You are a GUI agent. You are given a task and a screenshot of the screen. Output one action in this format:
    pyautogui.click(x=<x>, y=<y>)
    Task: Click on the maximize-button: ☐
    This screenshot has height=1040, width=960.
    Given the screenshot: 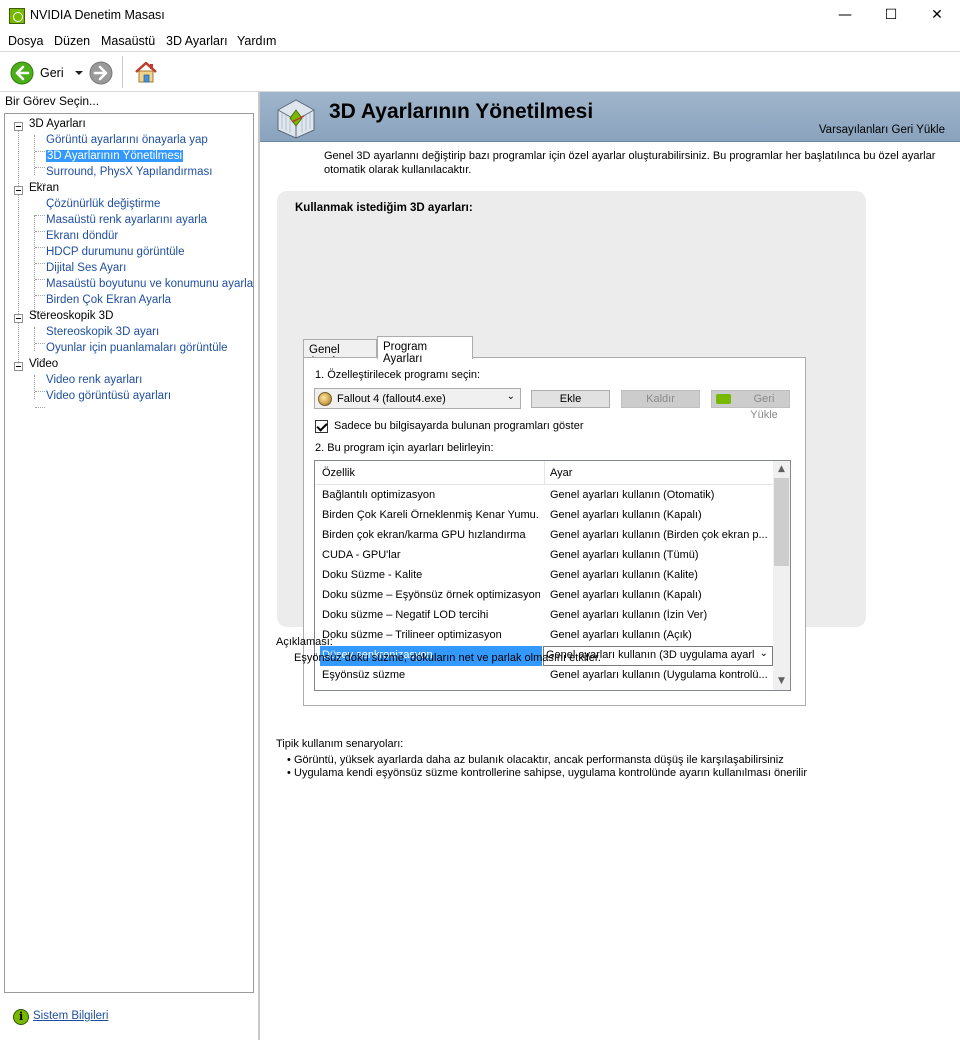 What is the action you would take?
    pyautogui.click(x=891, y=15)
    